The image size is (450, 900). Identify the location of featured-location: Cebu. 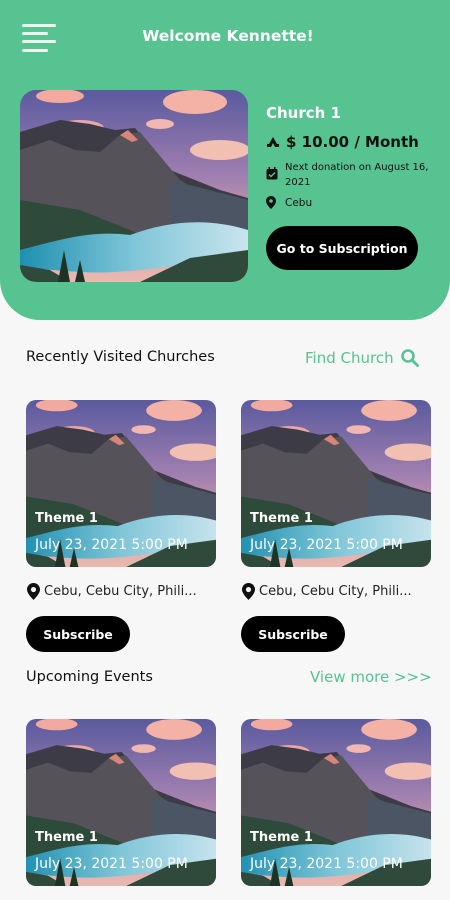
(299, 202).